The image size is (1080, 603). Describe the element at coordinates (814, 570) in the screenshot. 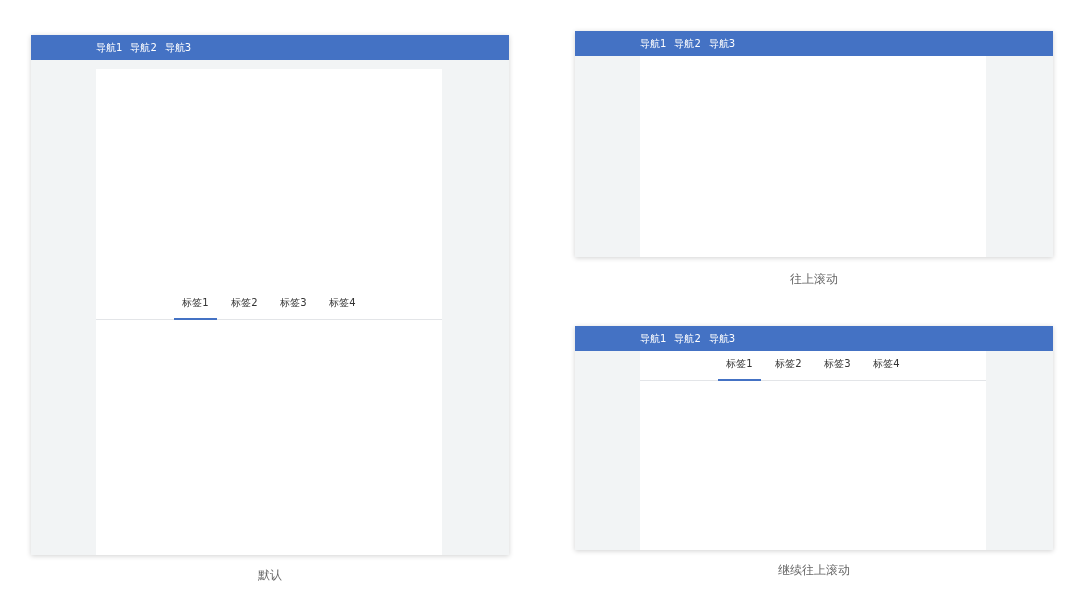

I see `caption: 继续往上滚动` at that location.